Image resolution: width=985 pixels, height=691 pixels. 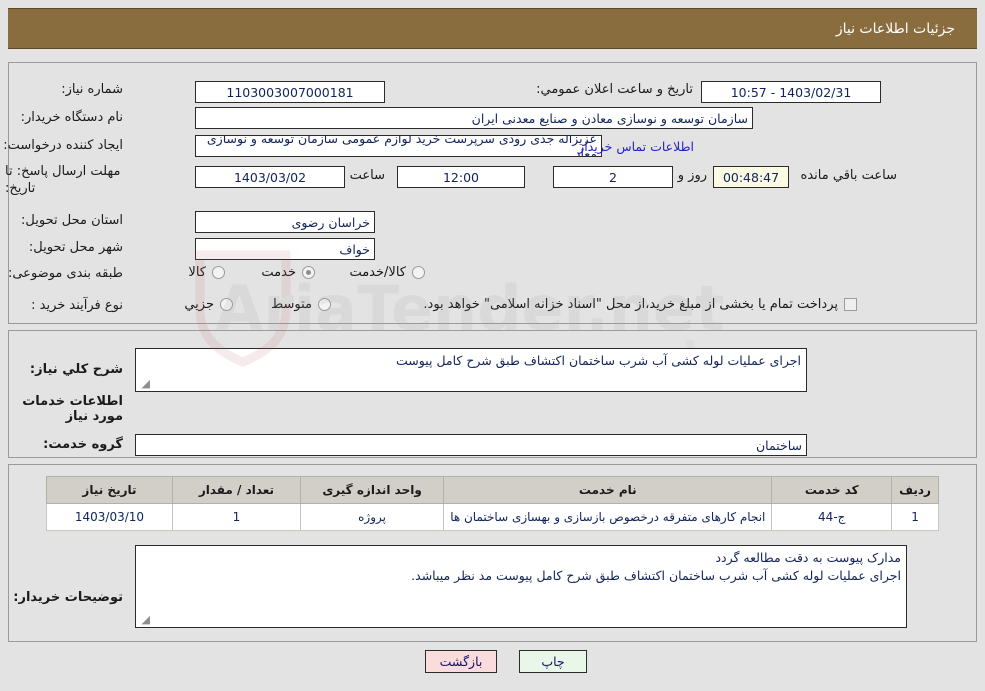 I want to click on deadline-days-suffix: روز و, so click(x=692, y=175).